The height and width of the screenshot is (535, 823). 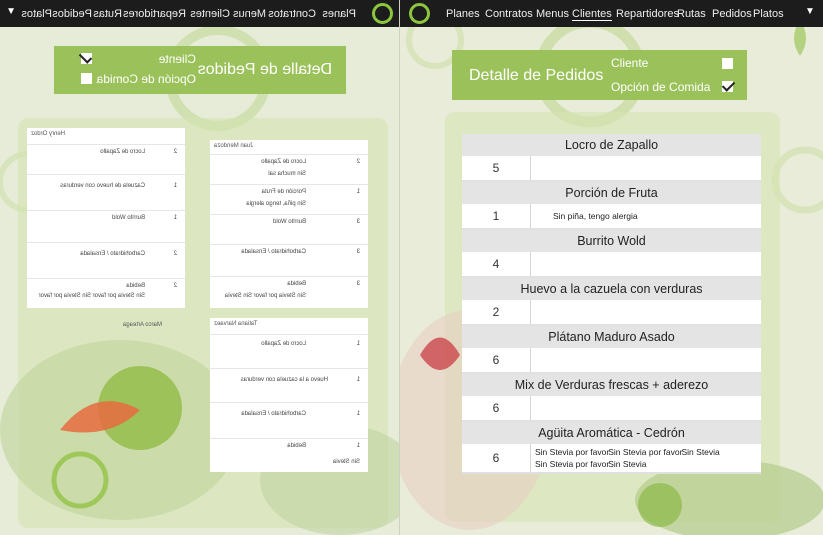 What do you see at coordinates (236, 324) in the screenshot?
I see `column-client-3: Tatiana Narvaez` at bounding box center [236, 324].